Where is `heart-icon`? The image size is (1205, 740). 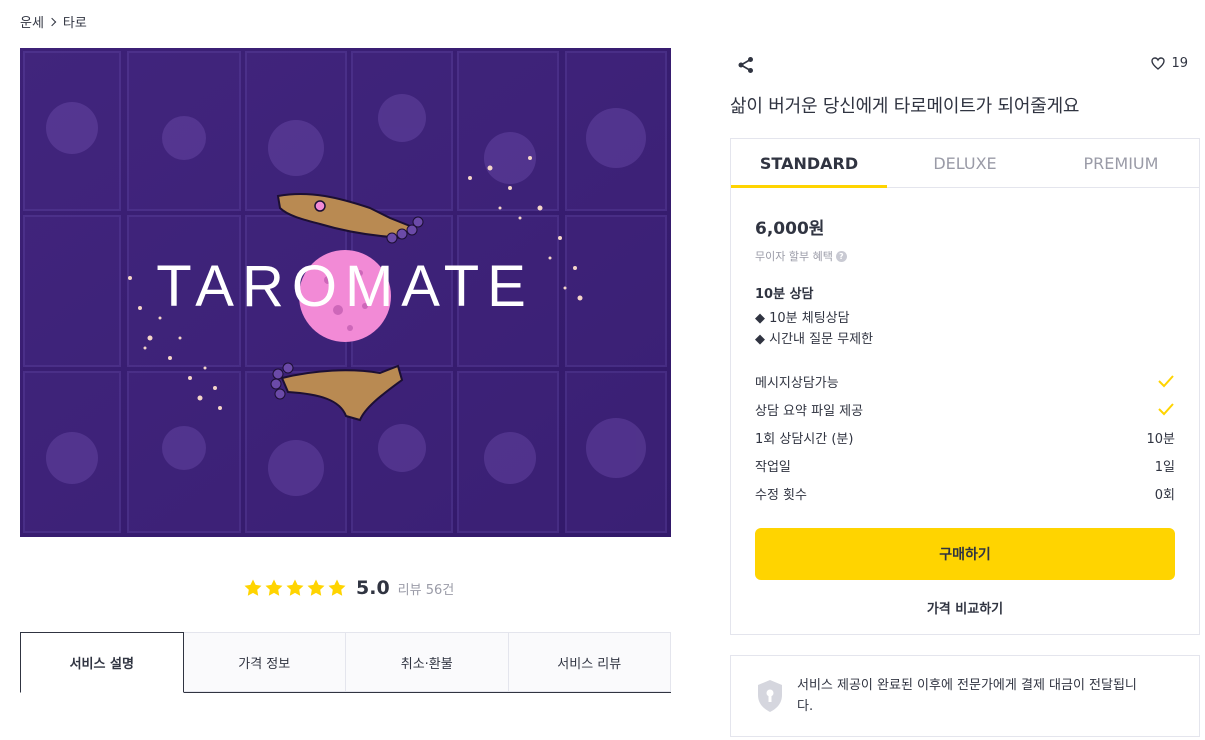
heart-icon is located at coordinates (1158, 63).